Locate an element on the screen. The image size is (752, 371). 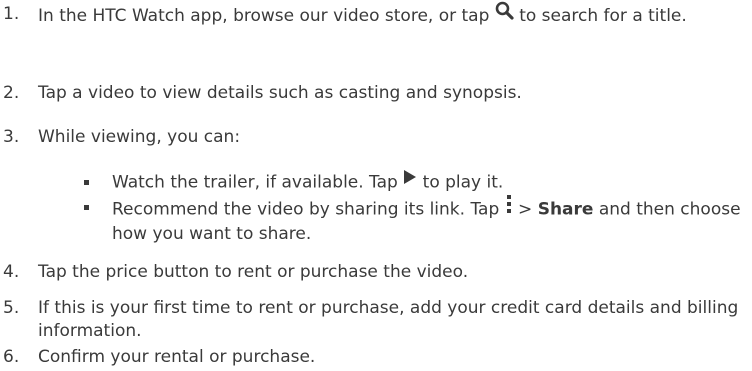
step-number: 3. is located at coordinates (11, 137).